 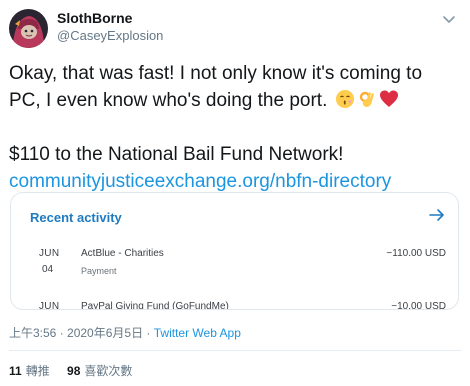 I want to click on tweet-meta: 上午3:56 · 2020年6月5日 · Twitter Web App, so click(x=125, y=332).